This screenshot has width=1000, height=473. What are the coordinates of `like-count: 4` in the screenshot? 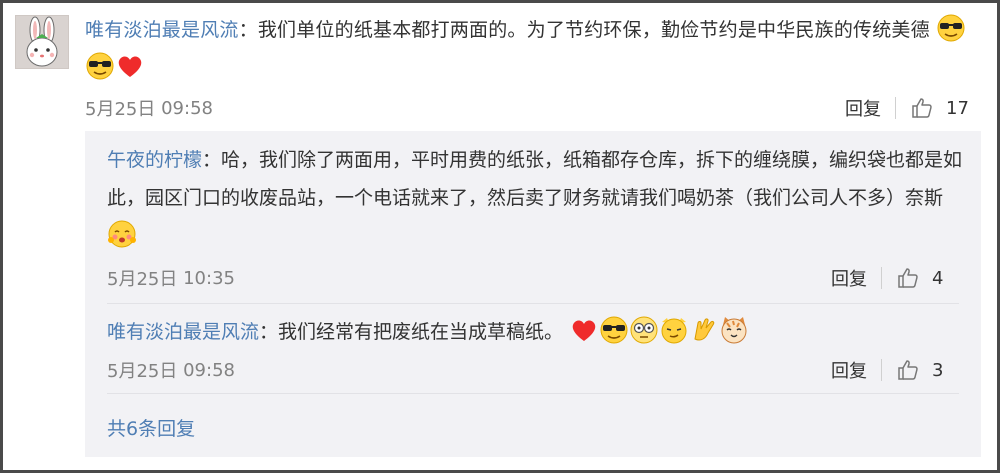 It's located at (938, 278).